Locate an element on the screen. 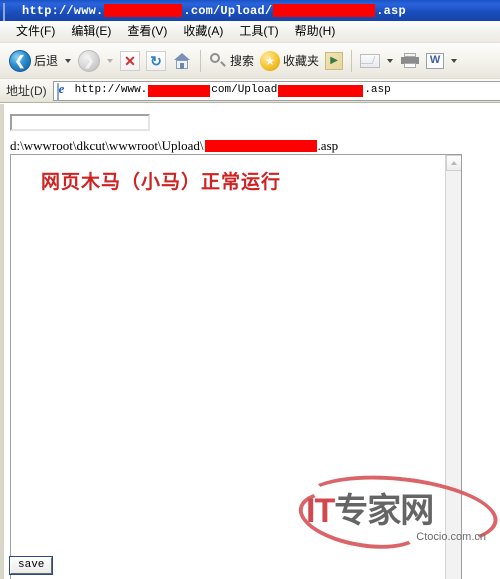 This screenshot has width=500, height=579. refresh-icon: ↻ is located at coordinates (156, 60).